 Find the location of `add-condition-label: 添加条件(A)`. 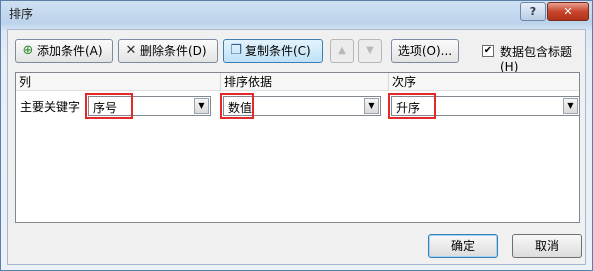

add-condition-label: 添加条件(A) is located at coordinates (70, 51).